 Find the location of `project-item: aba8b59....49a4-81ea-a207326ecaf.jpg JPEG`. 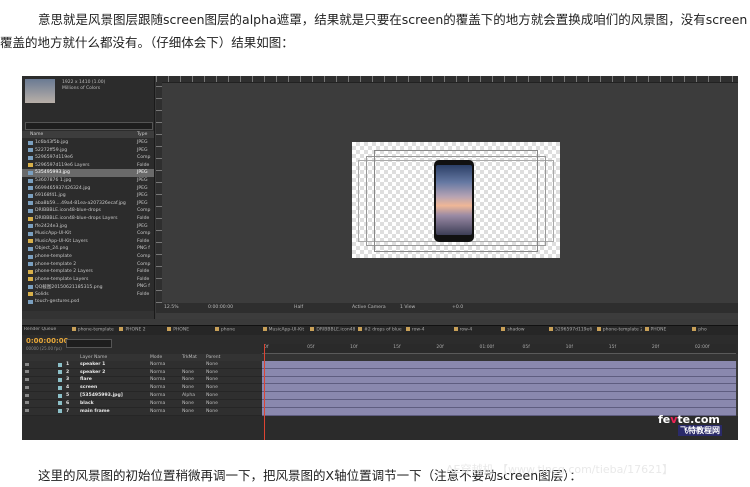

project-item: aba8b59....49a4-81ea-a207326ecaf.jpg JPEG is located at coordinates (88, 204).